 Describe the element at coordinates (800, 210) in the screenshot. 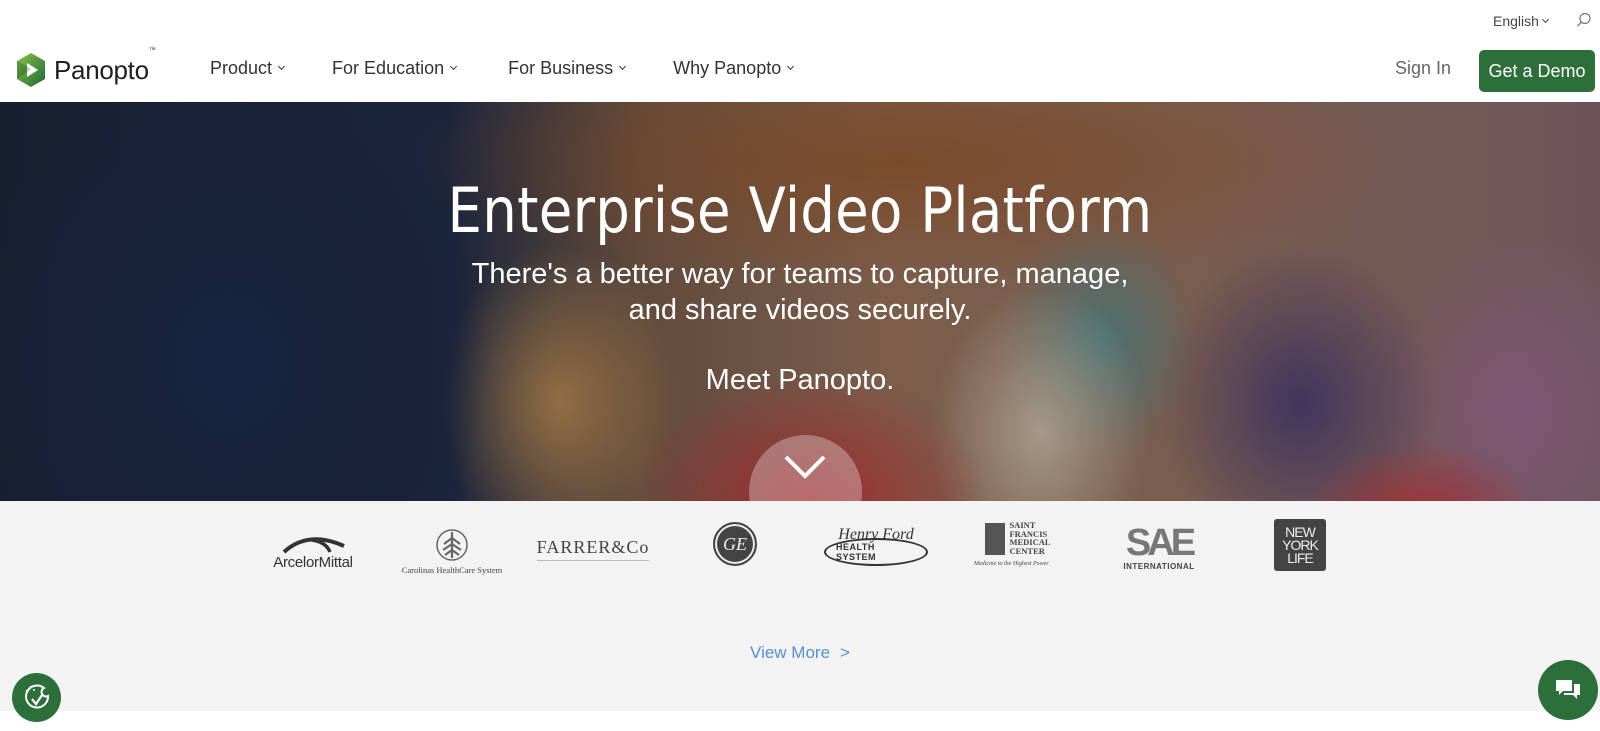

I see `hero-title: Enterprise Video Platform` at that location.